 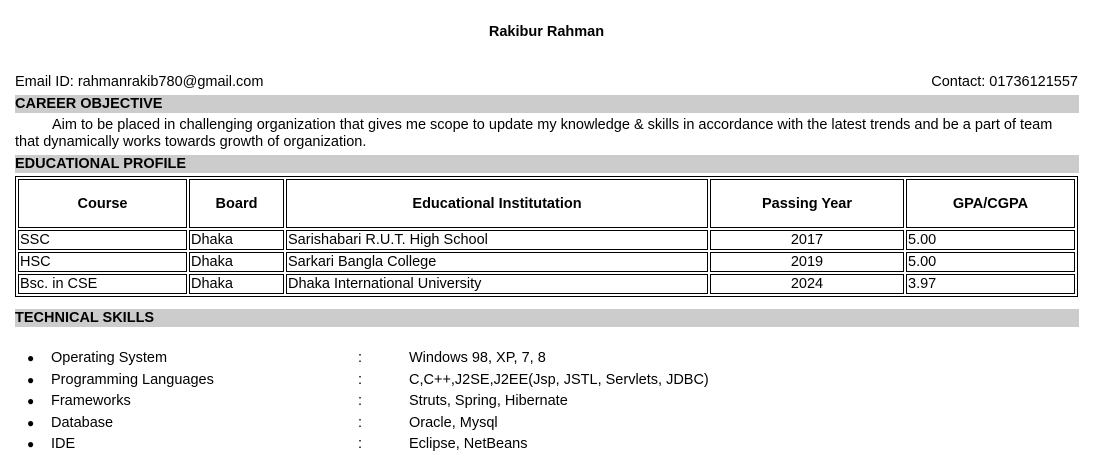 What do you see at coordinates (990, 203) in the screenshot?
I see `column-header-gpa: GPA/CGPA` at bounding box center [990, 203].